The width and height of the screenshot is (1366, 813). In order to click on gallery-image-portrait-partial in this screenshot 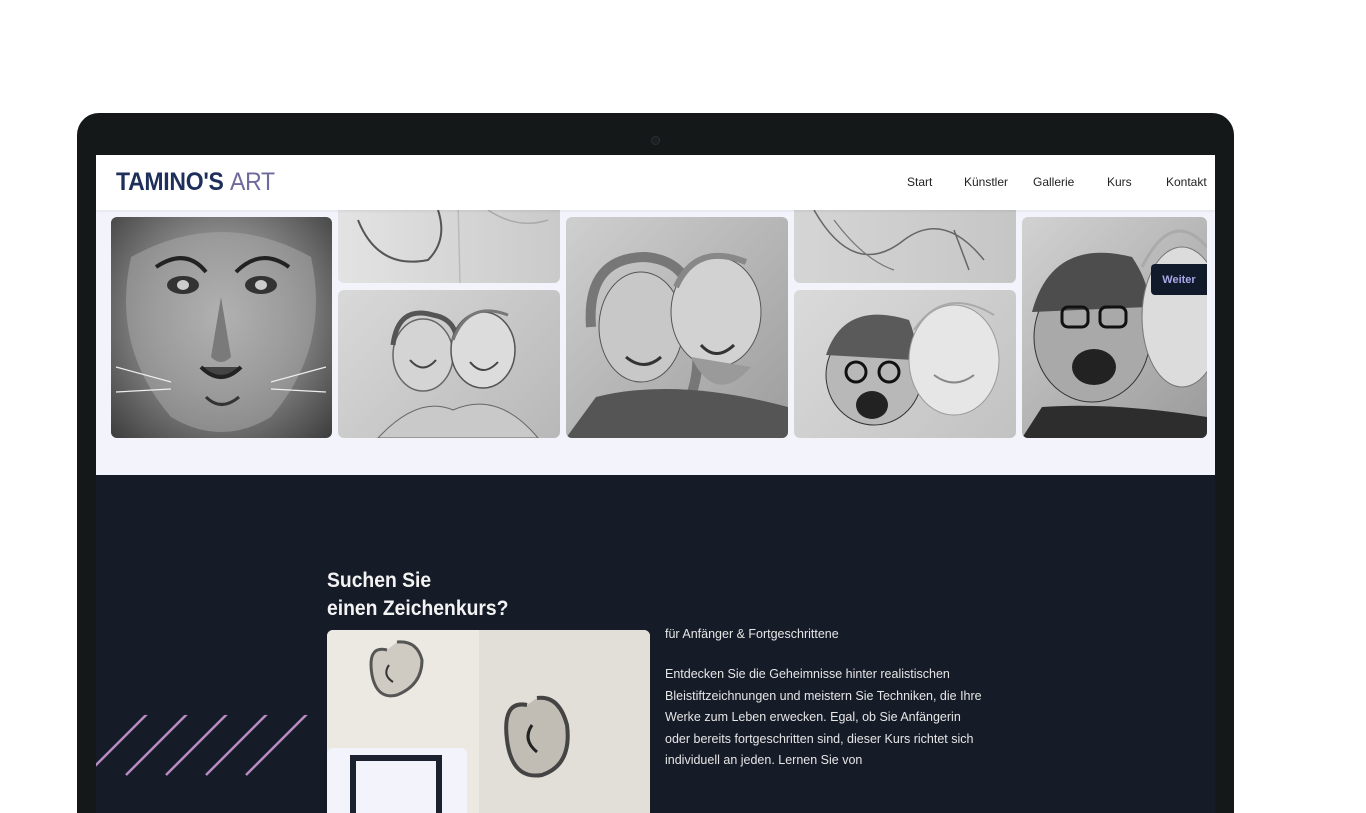, I will do `click(449, 241)`.